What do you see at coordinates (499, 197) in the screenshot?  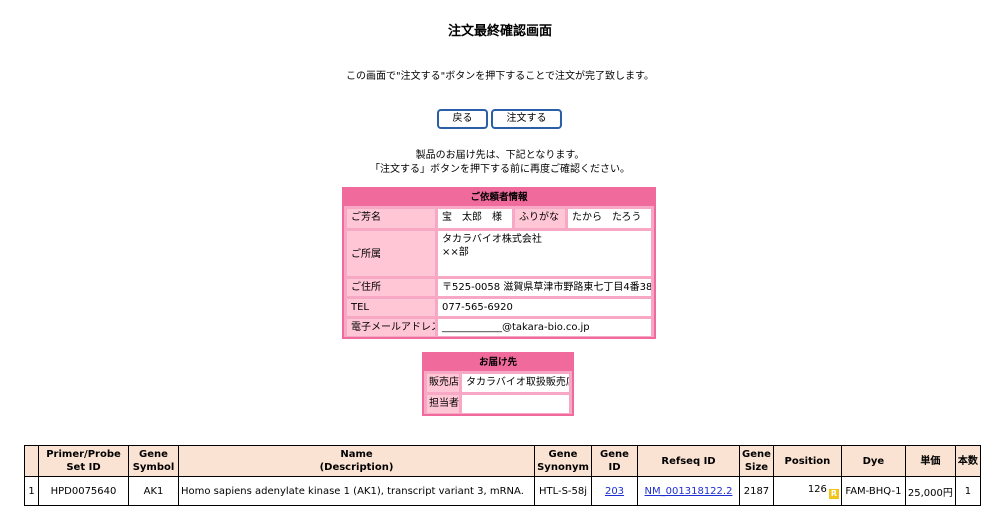 I see `orderer-info-heading: ご依頼者情報` at bounding box center [499, 197].